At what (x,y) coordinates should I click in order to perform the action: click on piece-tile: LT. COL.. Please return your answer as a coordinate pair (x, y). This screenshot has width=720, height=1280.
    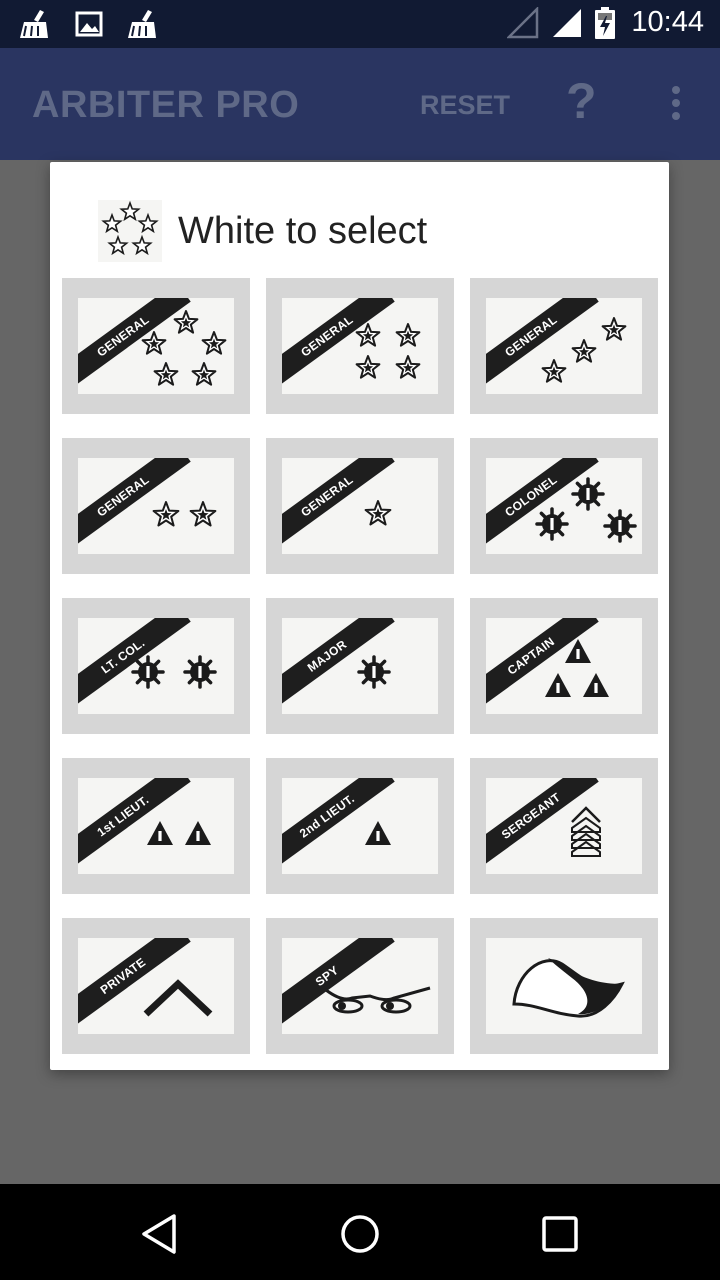
    Looking at the image, I should click on (156, 666).